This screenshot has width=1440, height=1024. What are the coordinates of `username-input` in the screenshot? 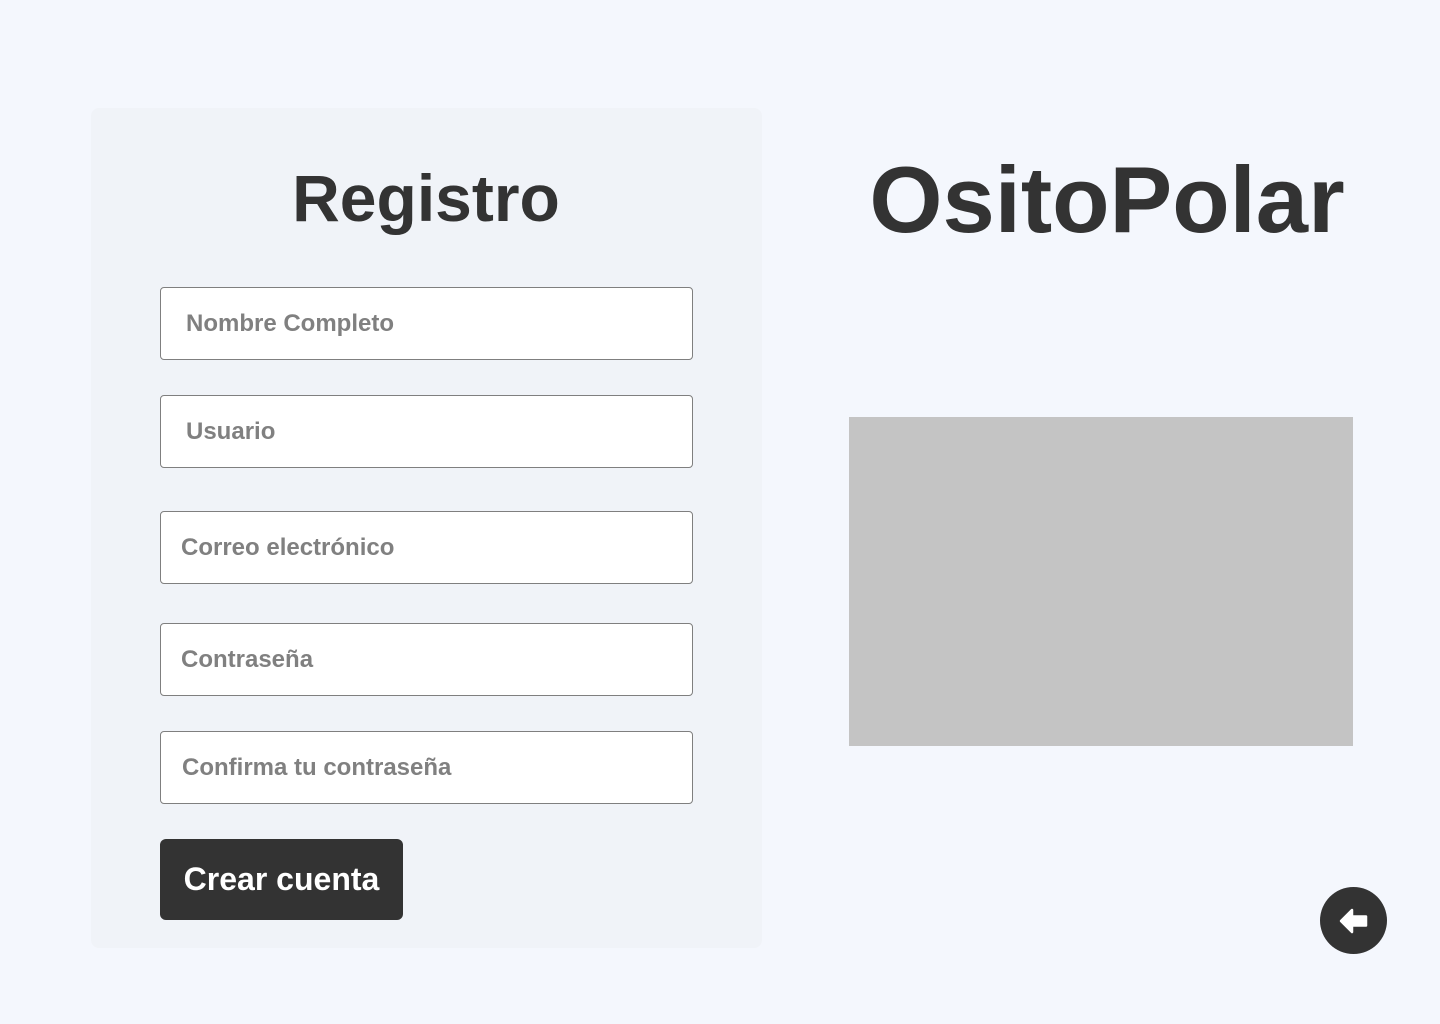 It's located at (426, 431).